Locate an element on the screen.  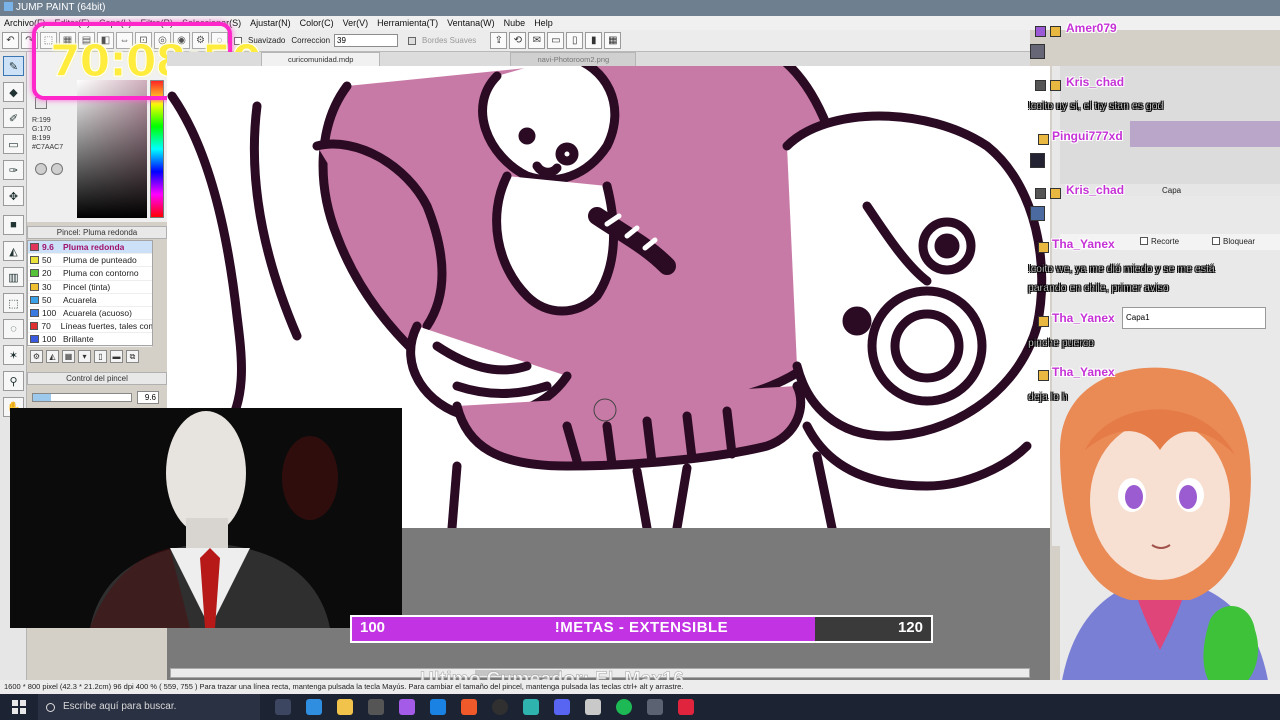
brave-browser-icon is located at coordinates (469, 707).